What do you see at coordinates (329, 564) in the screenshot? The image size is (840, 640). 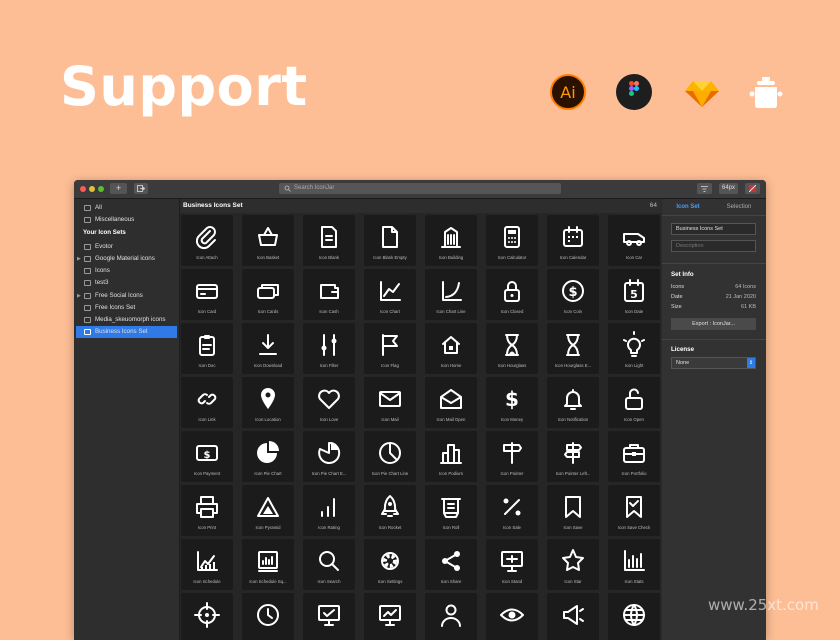 I see `icon-tile: Icon Search` at bounding box center [329, 564].